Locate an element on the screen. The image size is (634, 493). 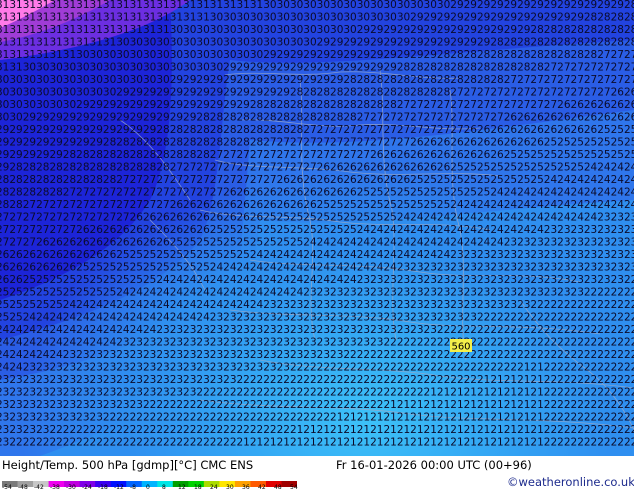
colorbar-tick-label: 8 is located at coordinates (164, 487).